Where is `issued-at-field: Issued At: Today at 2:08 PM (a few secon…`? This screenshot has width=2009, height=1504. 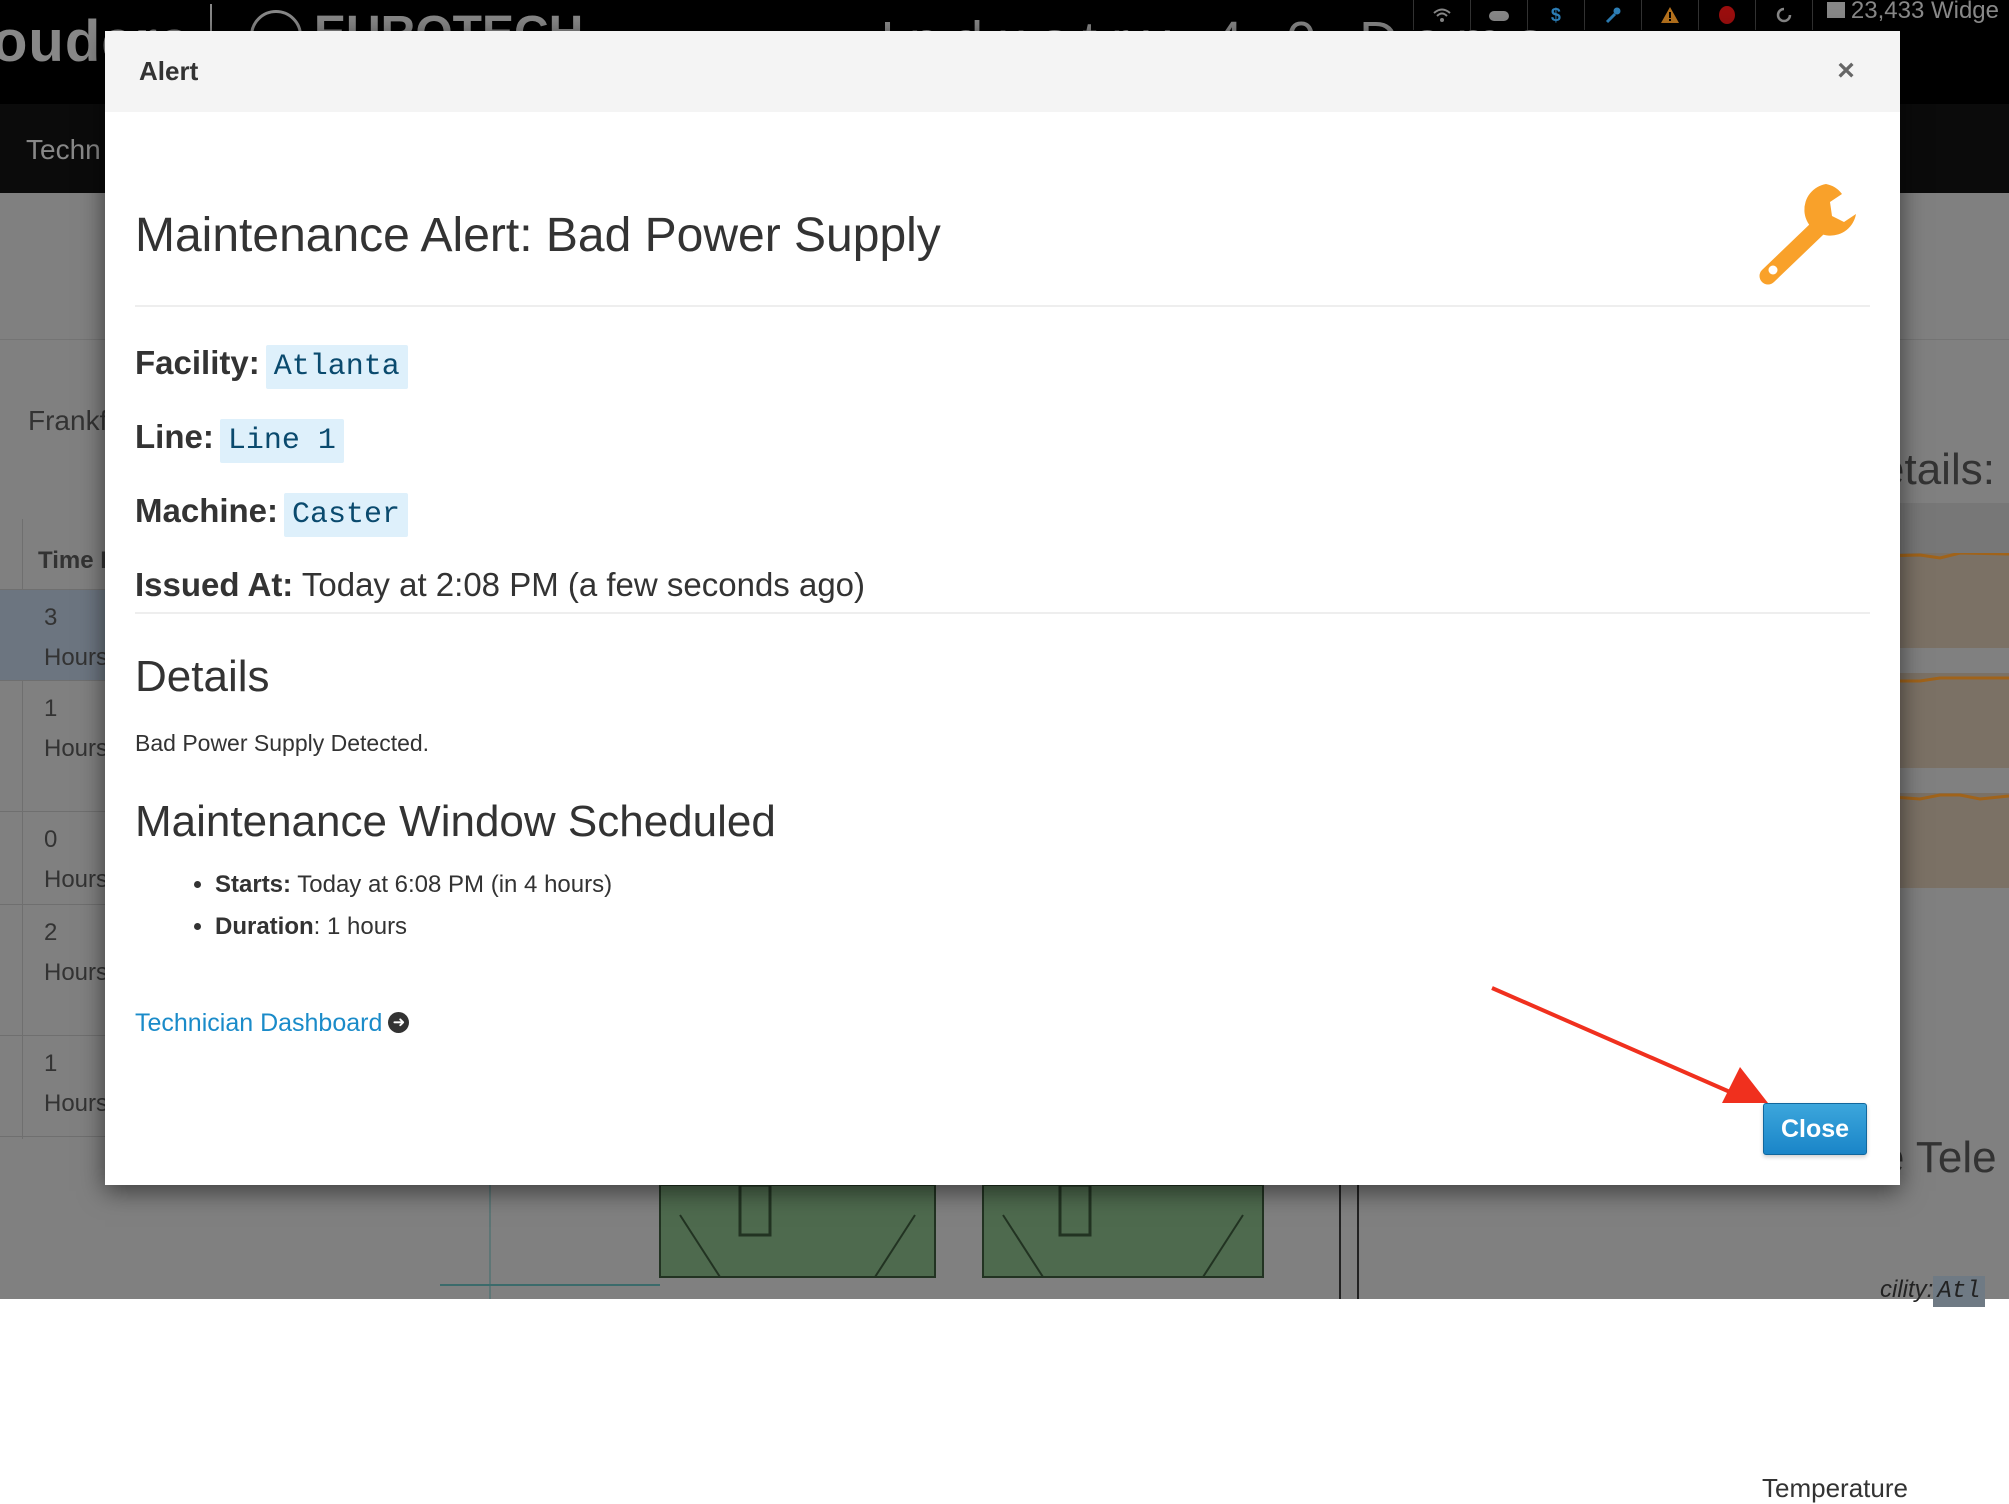 issued-at-field: Issued At: Today at 2:08 PM (a few secon… is located at coordinates (500, 585).